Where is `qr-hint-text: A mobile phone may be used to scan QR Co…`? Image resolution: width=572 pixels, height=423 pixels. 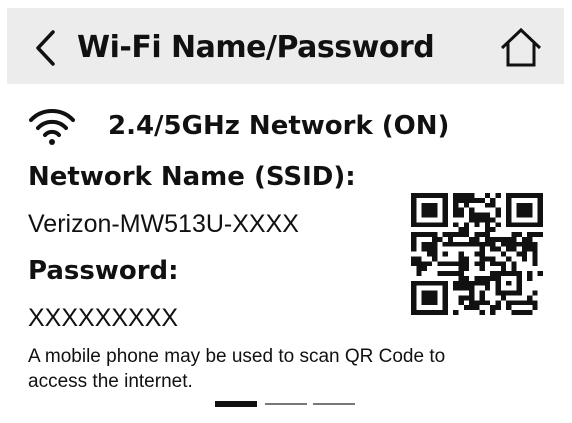 qr-hint-text: A mobile phone may be used to scan QR Co… is located at coordinates (237, 369).